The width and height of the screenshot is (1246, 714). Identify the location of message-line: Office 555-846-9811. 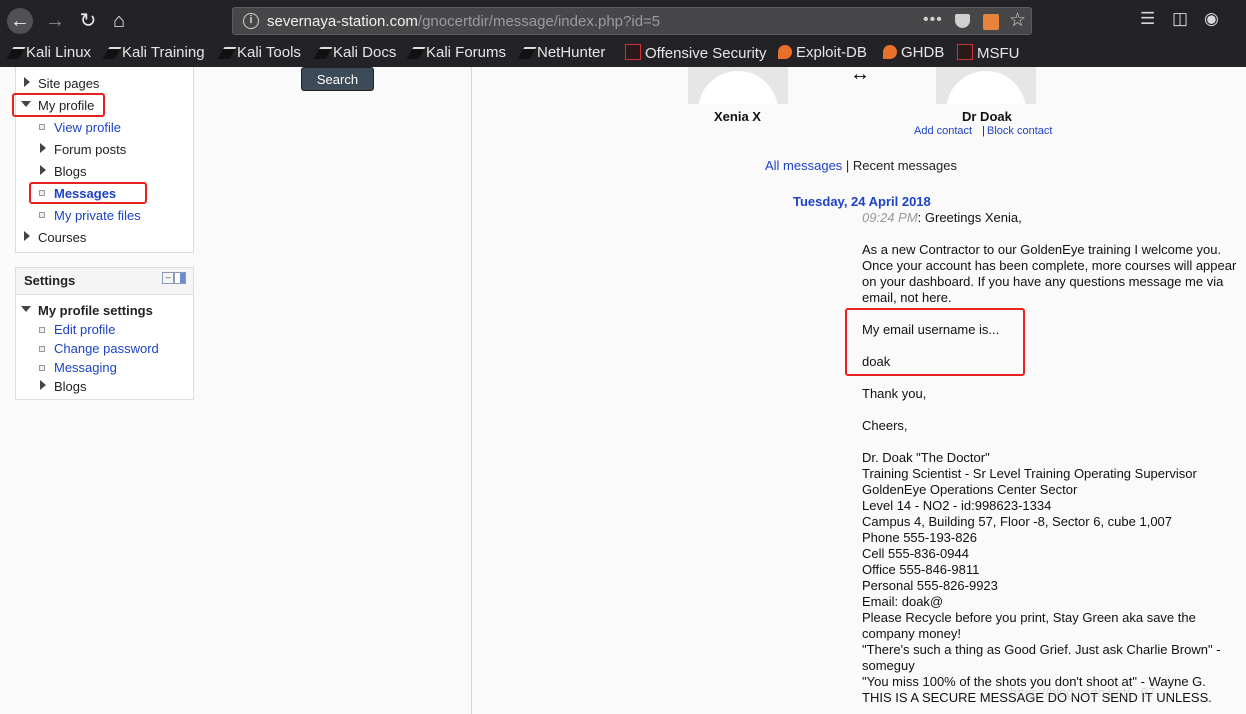
(921, 569).